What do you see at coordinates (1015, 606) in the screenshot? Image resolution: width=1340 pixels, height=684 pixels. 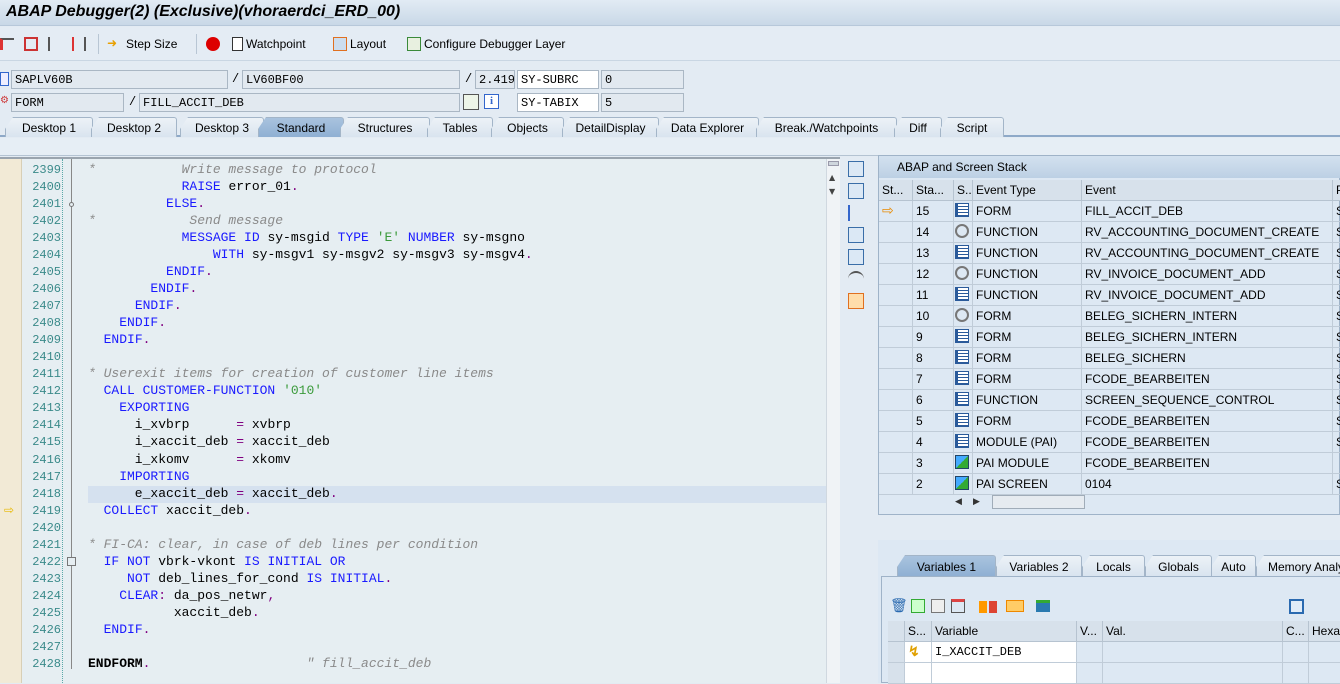 I see `transfer-icon` at bounding box center [1015, 606].